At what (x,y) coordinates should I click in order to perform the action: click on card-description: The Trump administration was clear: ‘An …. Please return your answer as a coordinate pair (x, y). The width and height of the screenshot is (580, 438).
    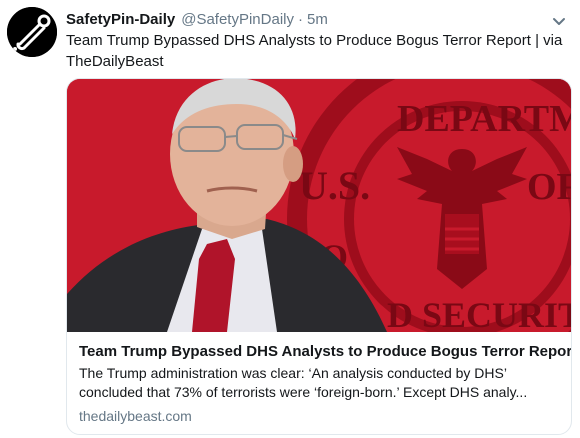
    Looking at the image, I should click on (303, 382).